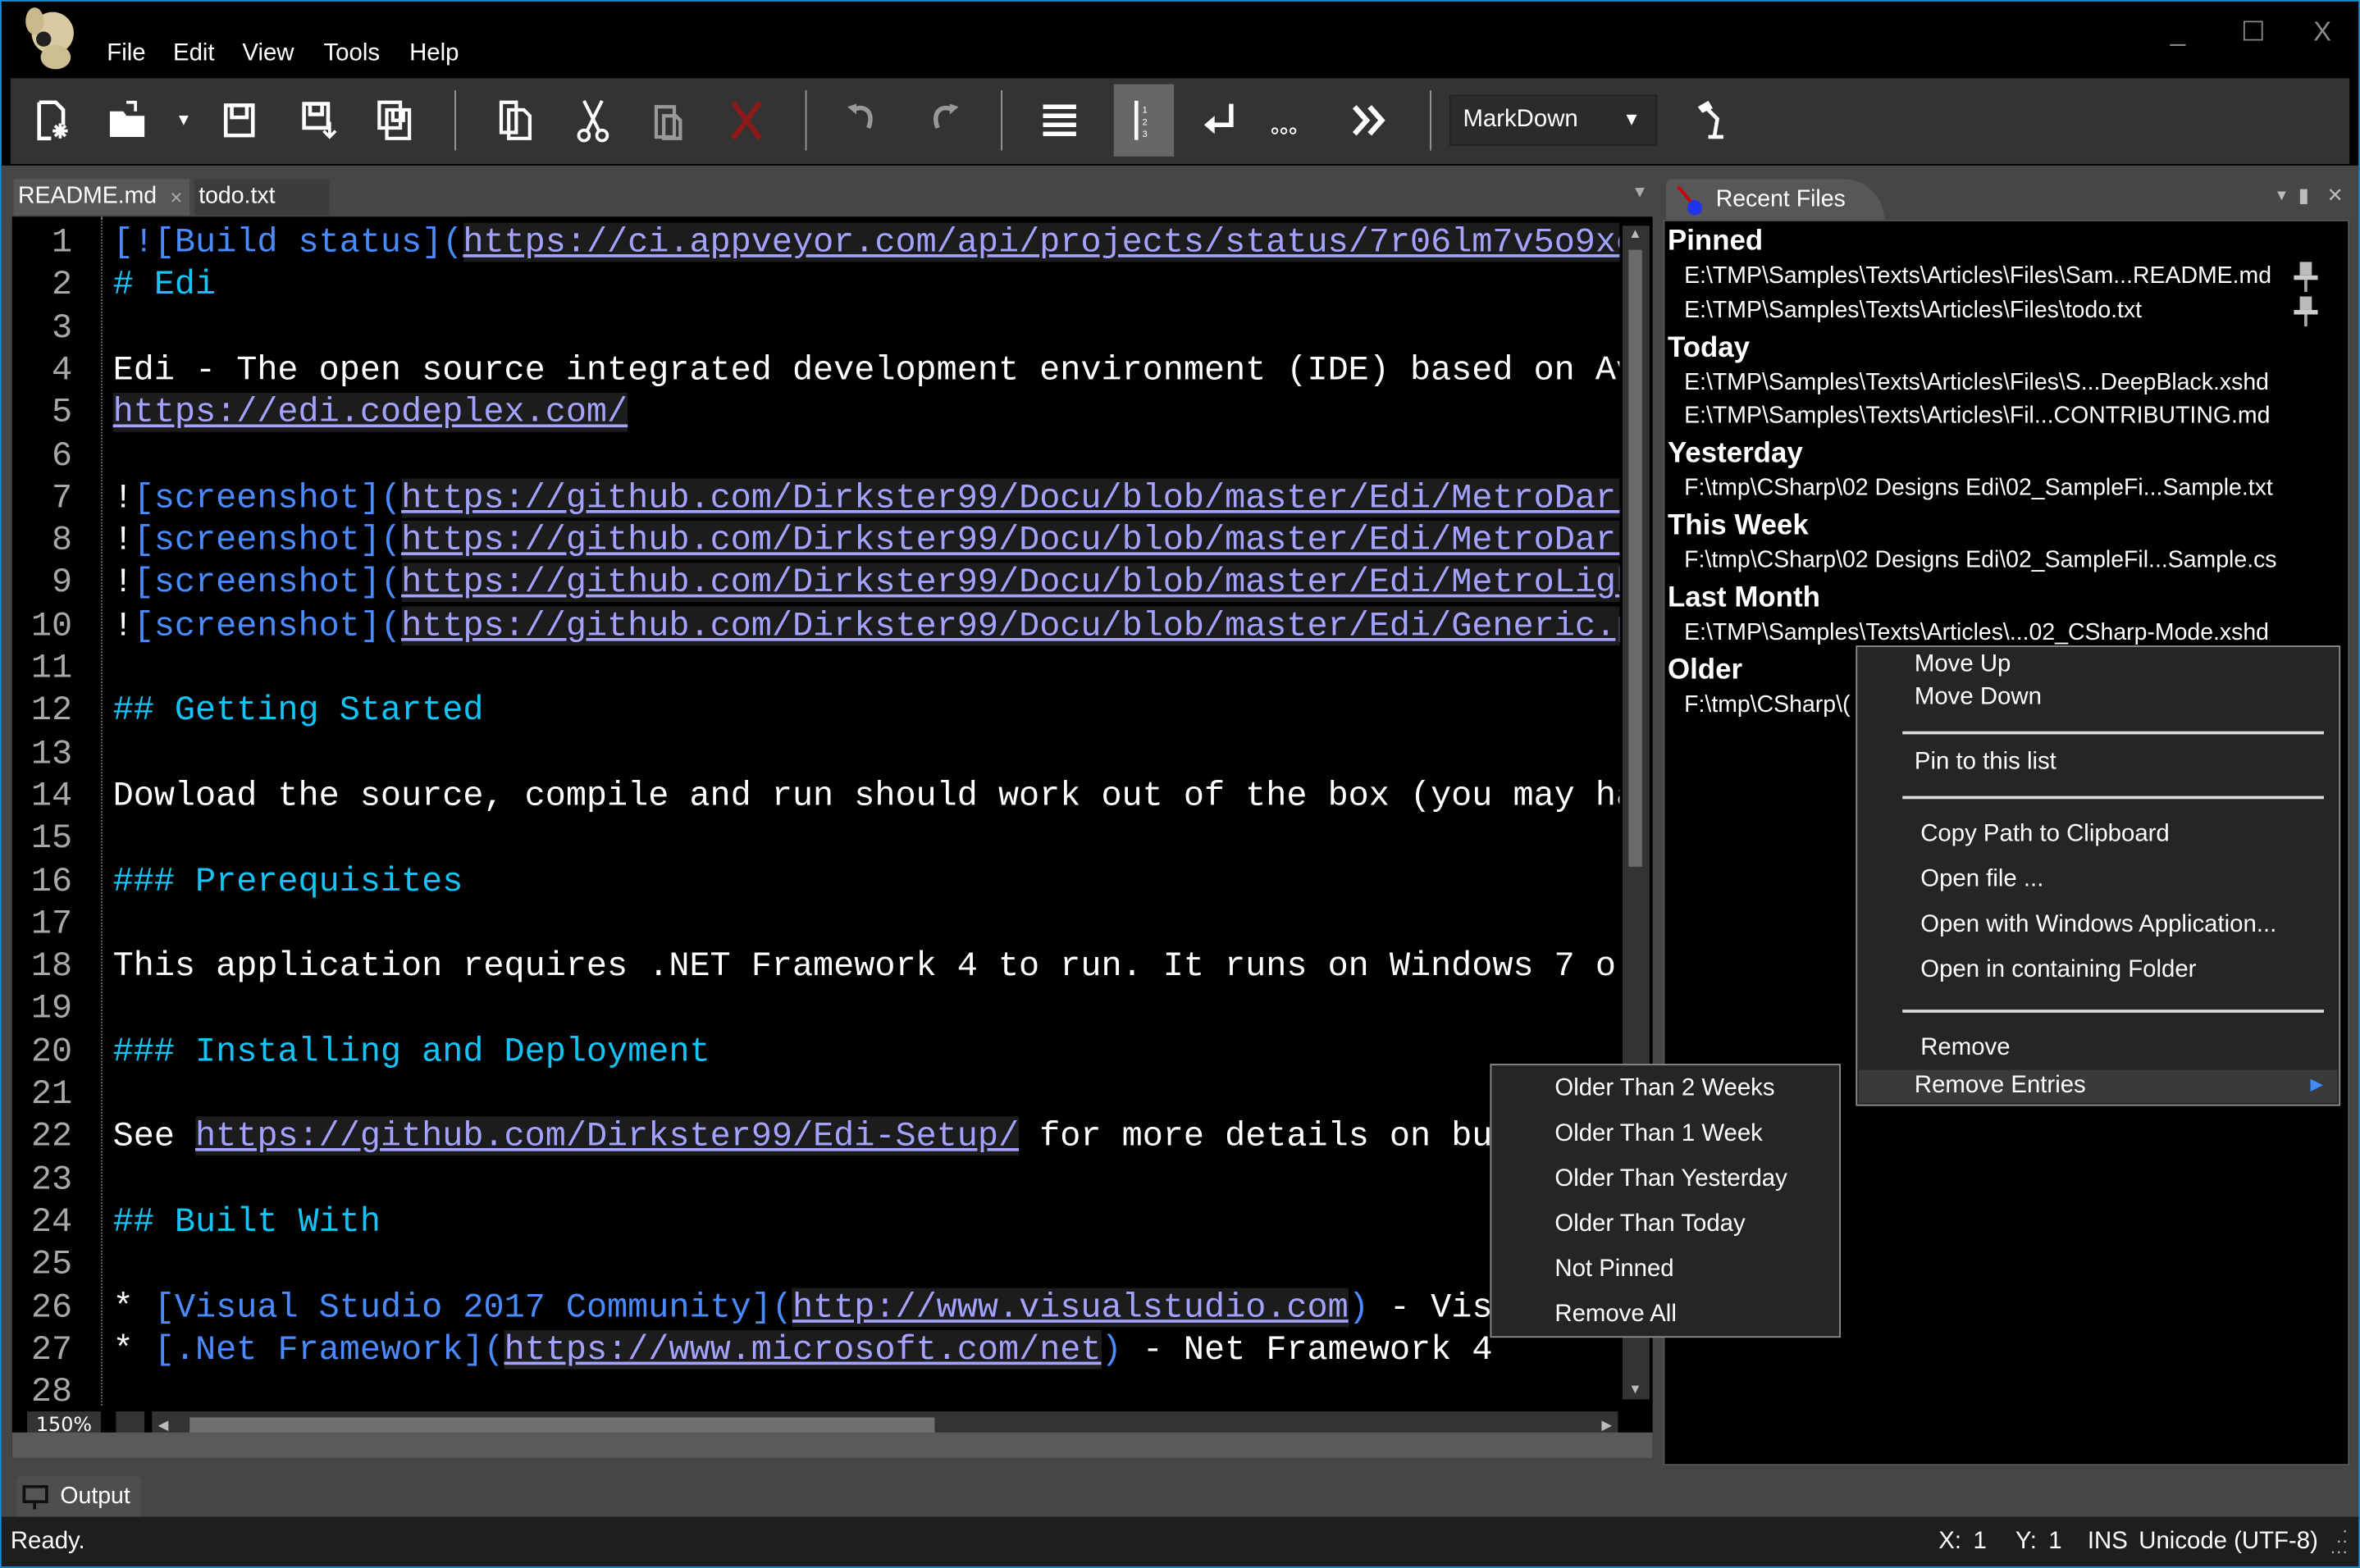  What do you see at coordinates (2253, 32) in the screenshot?
I see `maximize-button: ☐` at bounding box center [2253, 32].